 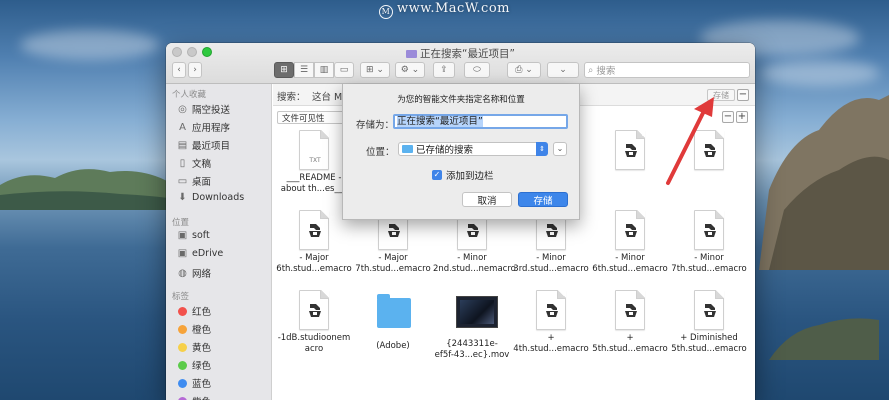 What do you see at coordinates (201, 397) in the screenshot?
I see `sidebar-item-label: 紫色` at bounding box center [201, 397].